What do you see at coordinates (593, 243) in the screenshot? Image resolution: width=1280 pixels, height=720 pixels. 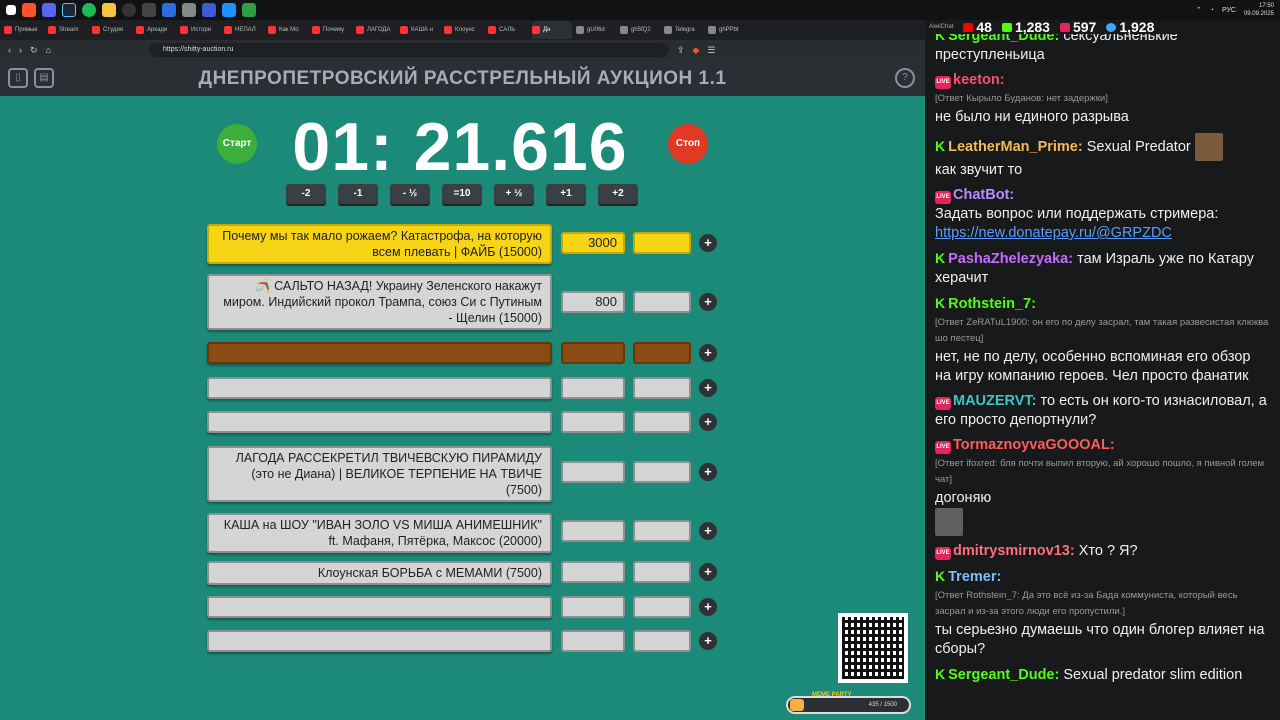 I see `lot-amount-input: 3000` at bounding box center [593, 243].